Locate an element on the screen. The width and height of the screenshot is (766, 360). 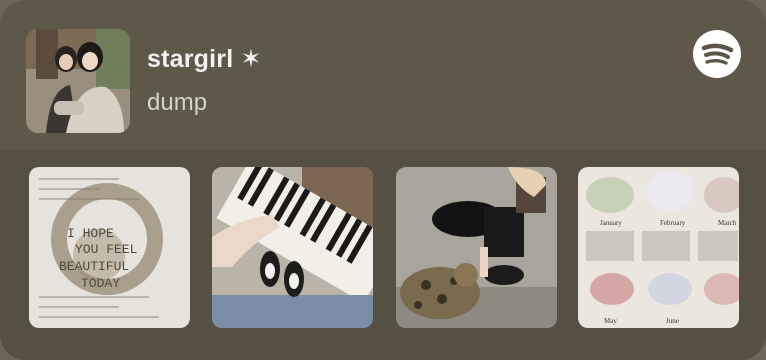
cover-photo is located at coordinates (78, 81).